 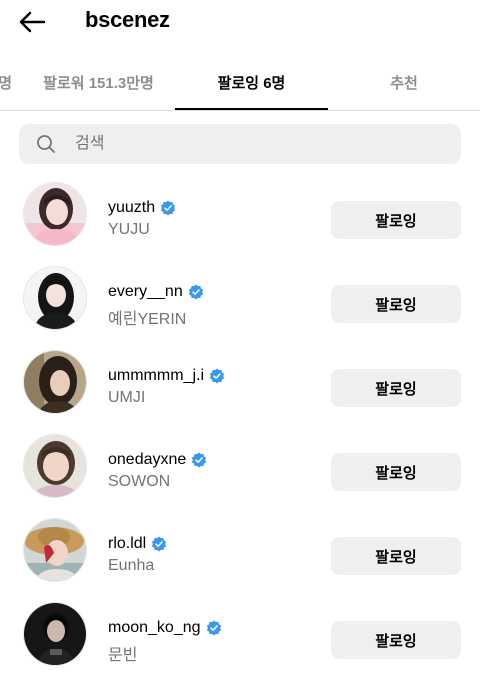 What do you see at coordinates (156, 376) in the screenshot?
I see `username: ummmmm_j.i` at bounding box center [156, 376].